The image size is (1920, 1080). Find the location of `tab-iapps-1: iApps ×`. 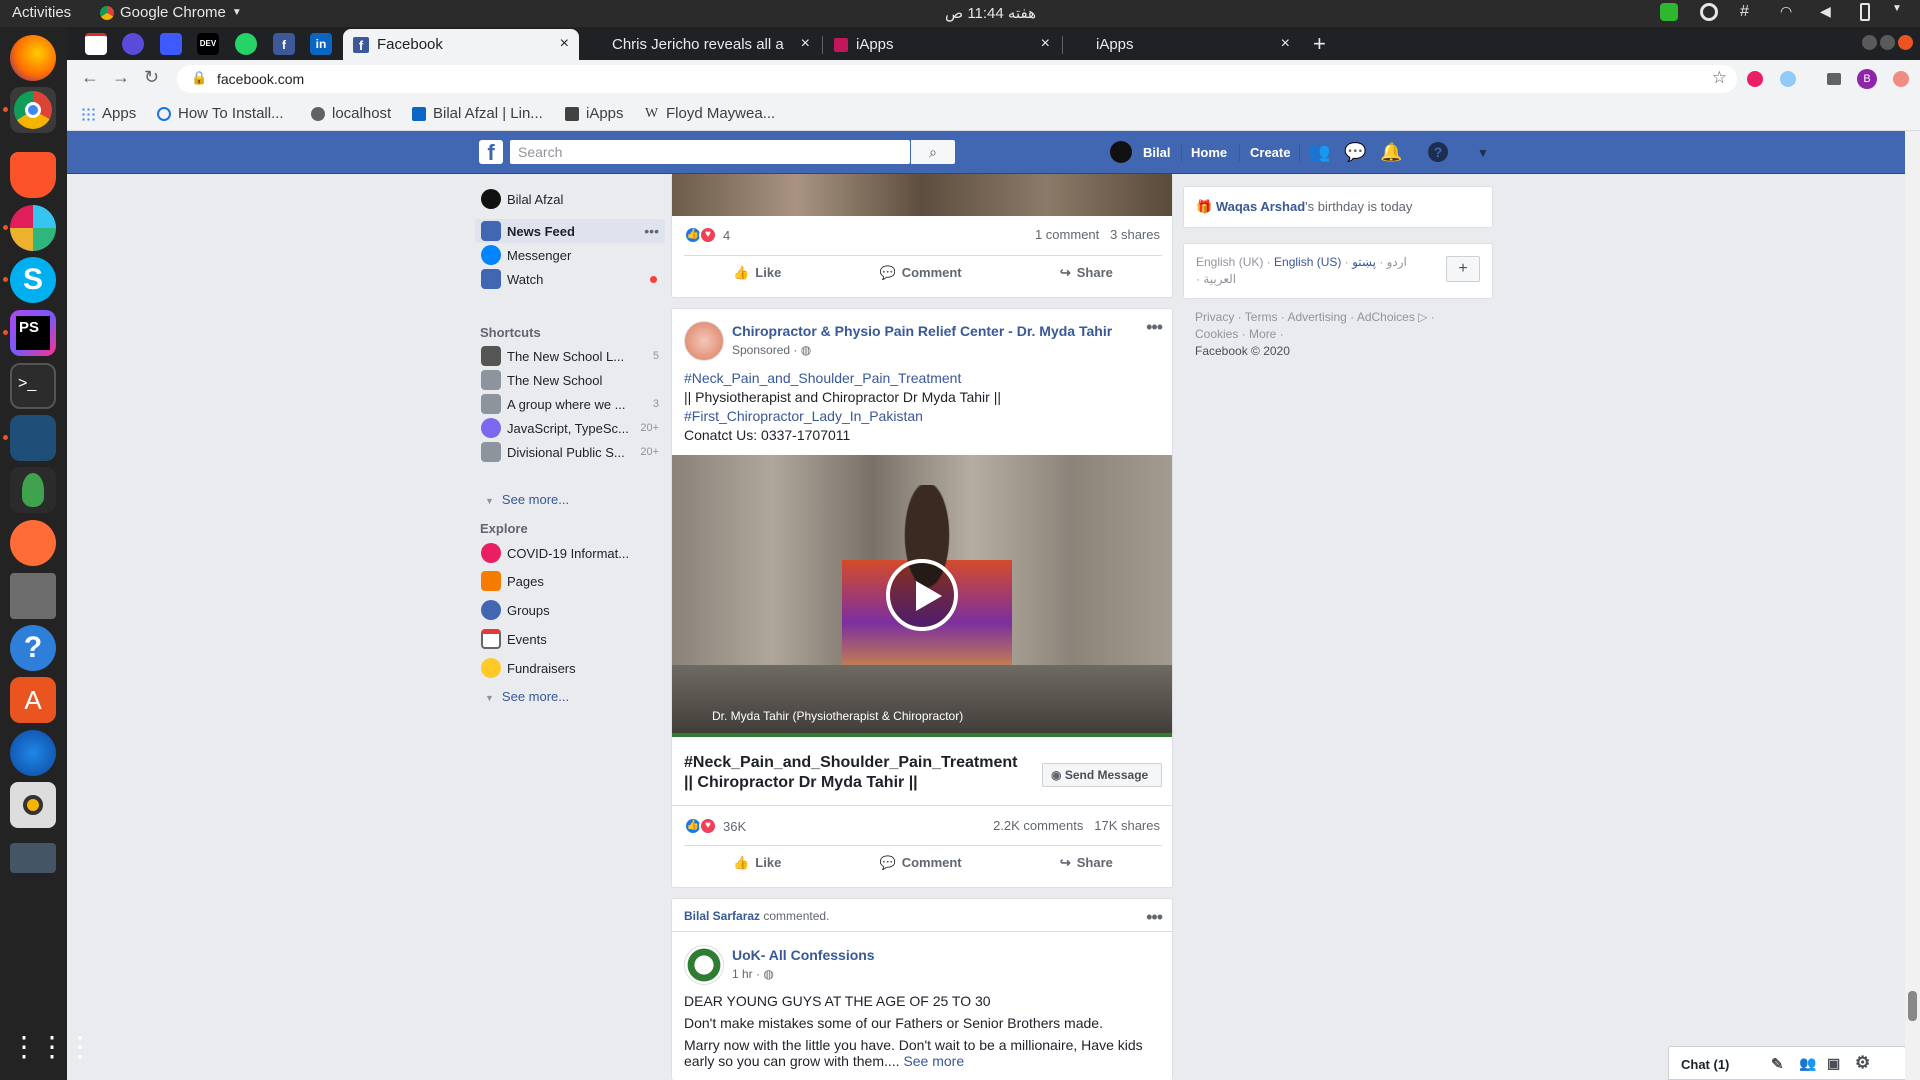

tab-iapps-1: iApps × is located at coordinates (942, 44).